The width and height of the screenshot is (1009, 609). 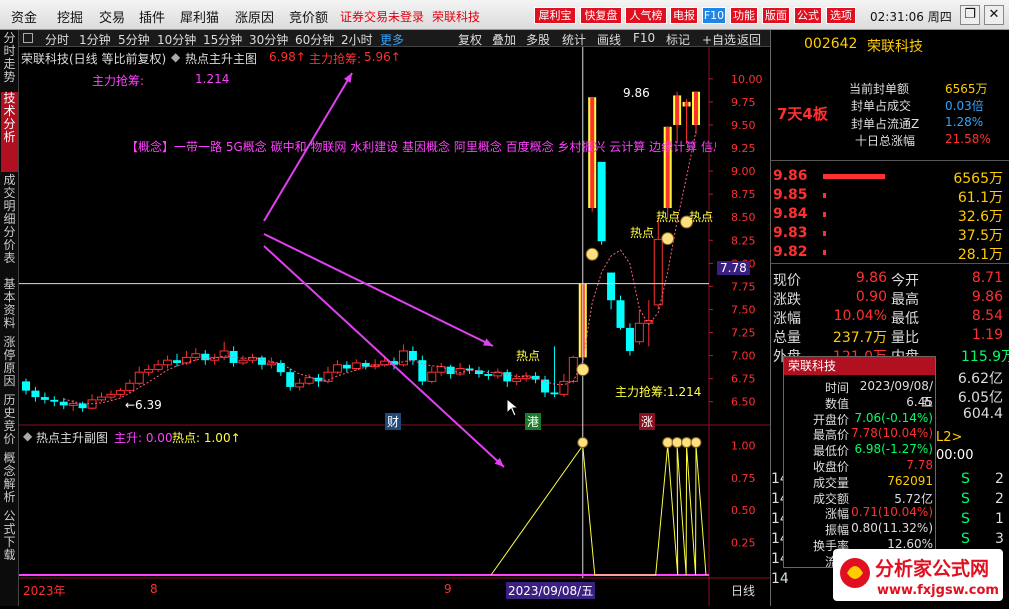 What do you see at coordinates (841, 15) in the screenshot?
I see `tool-options-button: 选项` at bounding box center [841, 15].